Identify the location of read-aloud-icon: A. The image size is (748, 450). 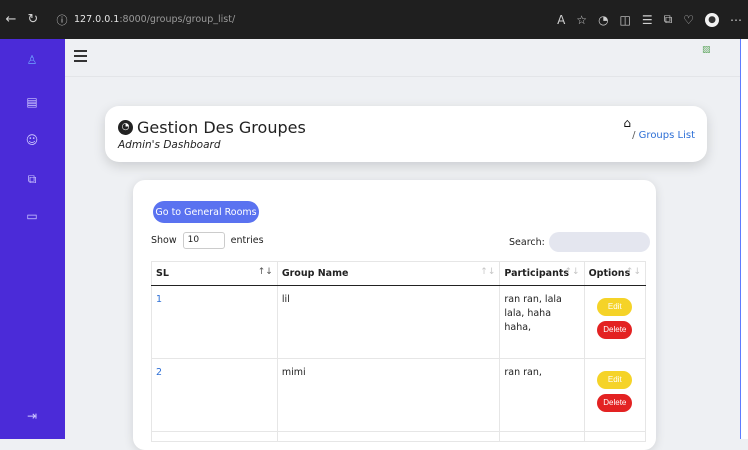
(561, 20).